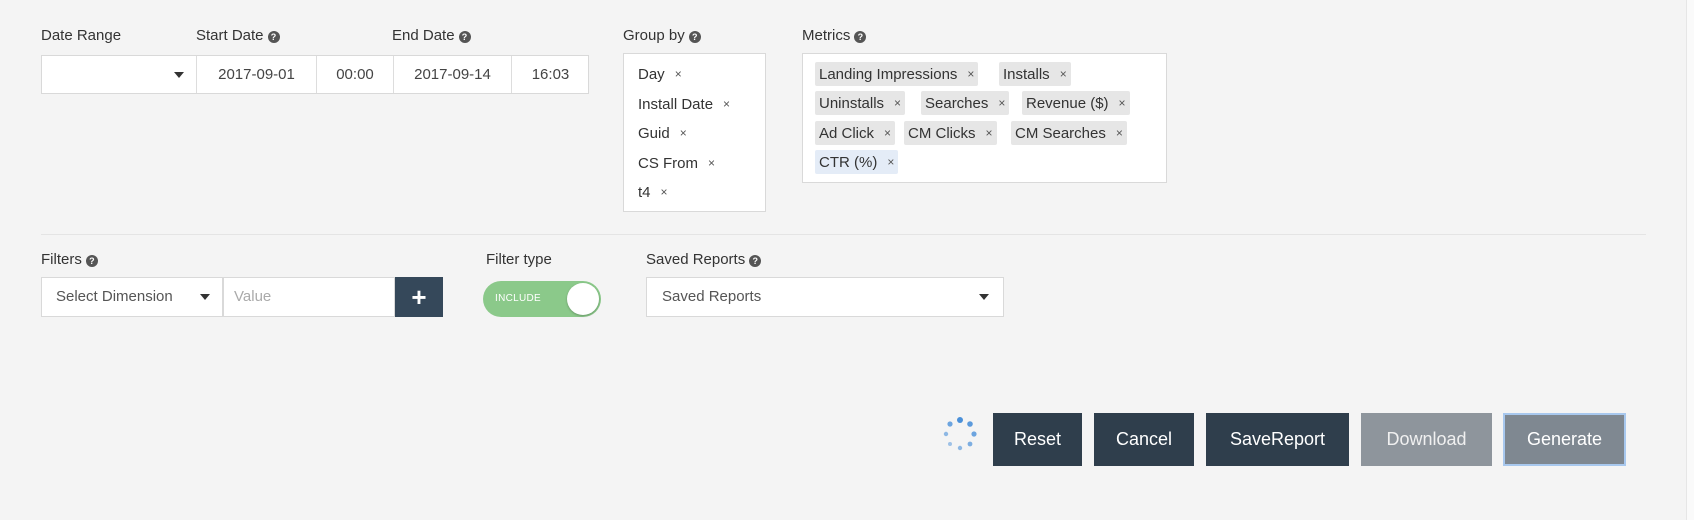 The width and height of the screenshot is (1694, 520). I want to click on start-date-input: 2017-09-01, so click(257, 74).